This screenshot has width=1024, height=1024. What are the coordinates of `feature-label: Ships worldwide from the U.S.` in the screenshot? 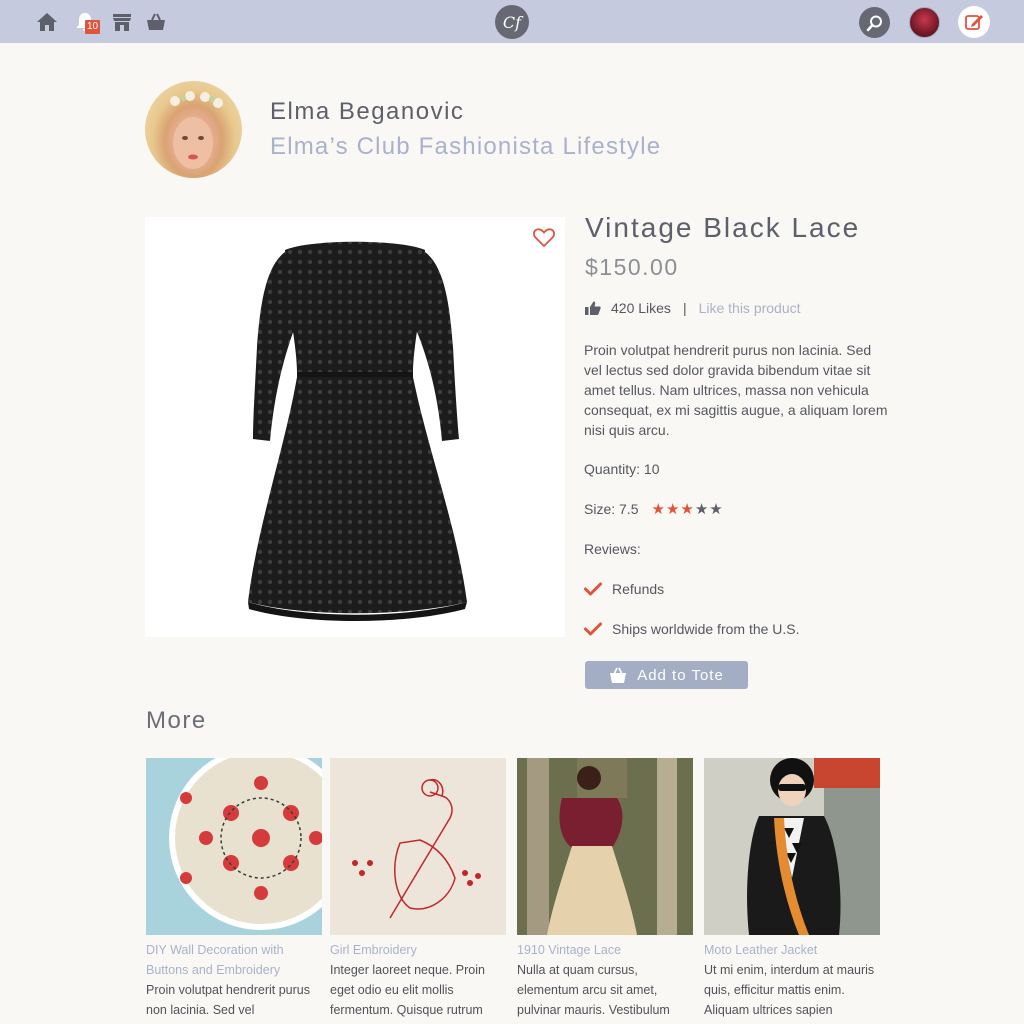 It's located at (706, 629).